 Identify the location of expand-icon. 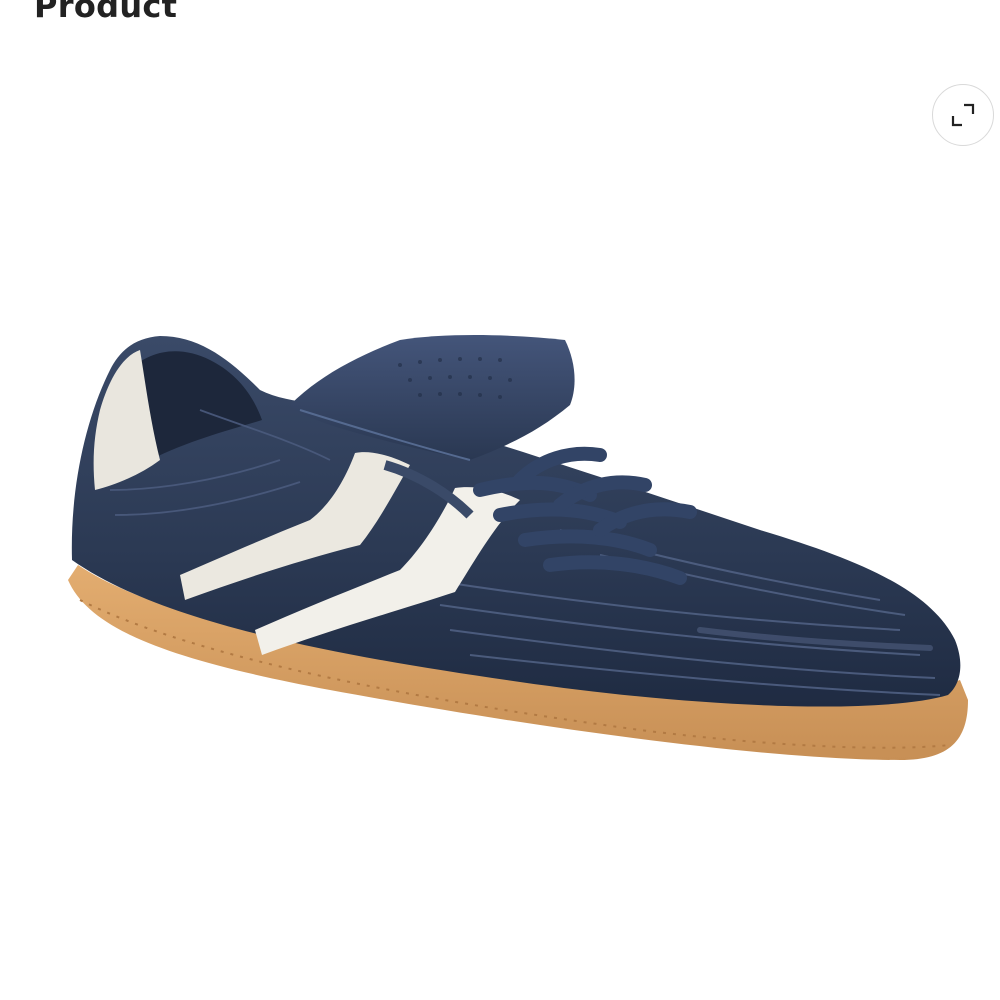
(963, 115).